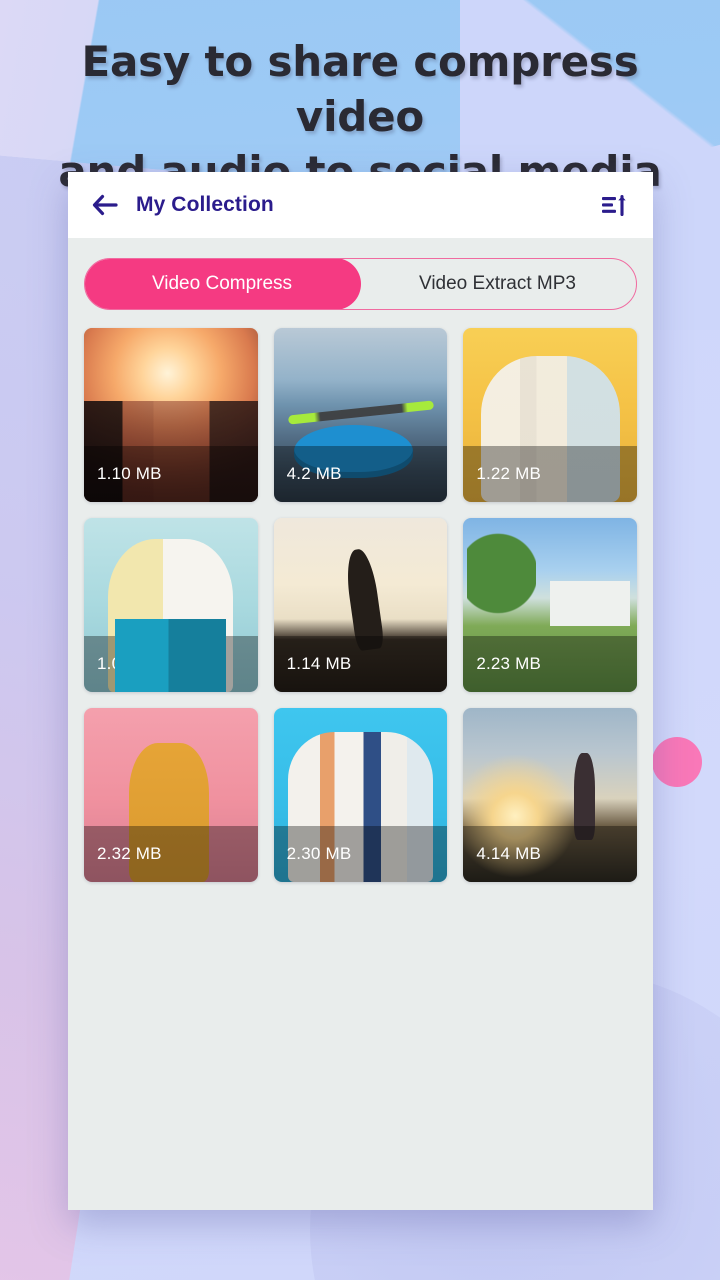 This screenshot has height=1280, width=720. What do you see at coordinates (550, 664) in the screenshot?
I see `file-size-badge: 2.23 MB` at bounding box center [550, 664].